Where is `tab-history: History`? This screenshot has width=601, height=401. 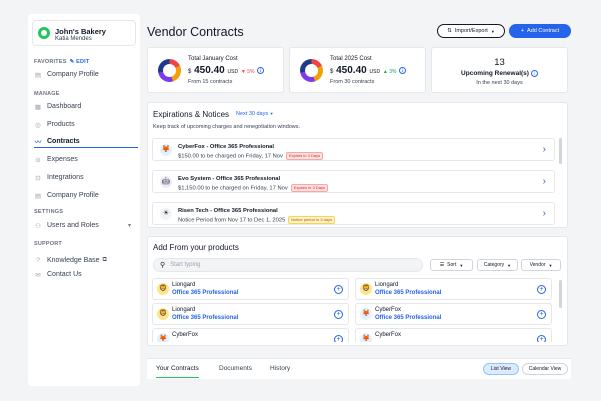 tab-history: History is located at coordinates (280, 368).